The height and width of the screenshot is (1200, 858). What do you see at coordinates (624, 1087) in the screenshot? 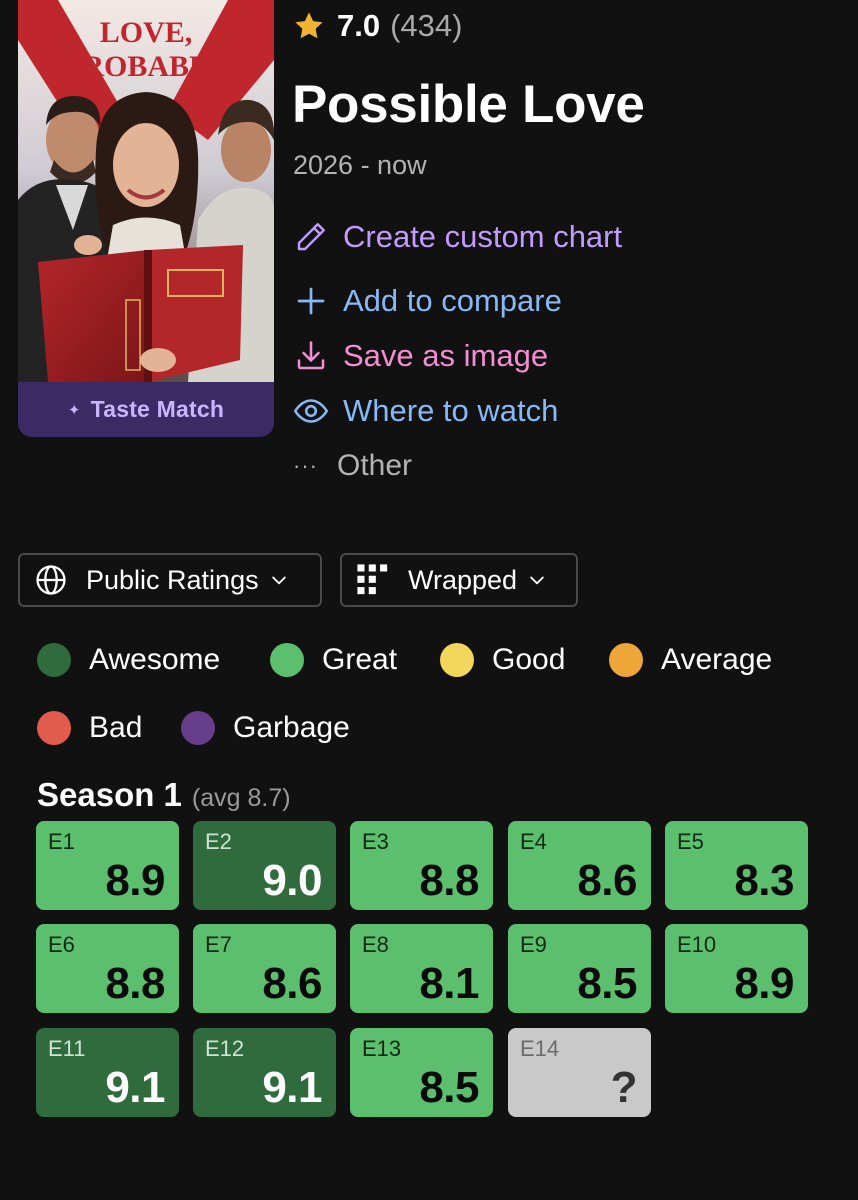
I see `episode-score: ?` at bounding box center [624, 1087].